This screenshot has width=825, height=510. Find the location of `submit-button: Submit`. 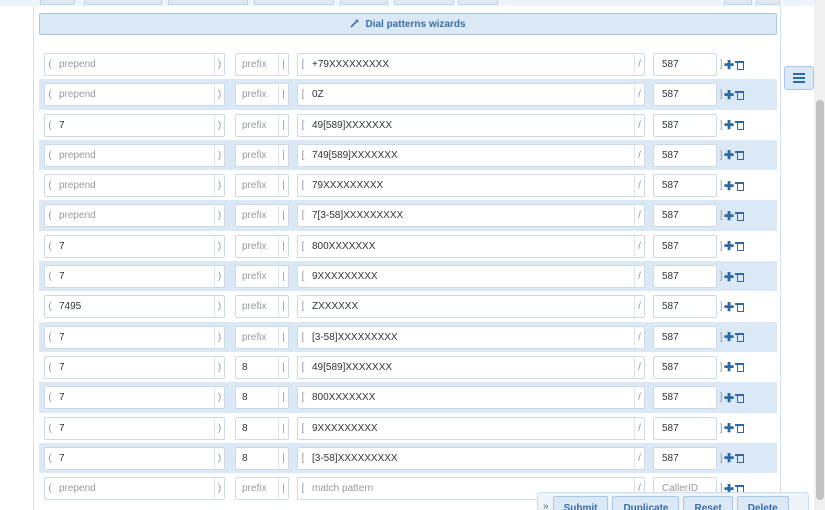

submit-button: Submit is located at coordinates (580, 503).